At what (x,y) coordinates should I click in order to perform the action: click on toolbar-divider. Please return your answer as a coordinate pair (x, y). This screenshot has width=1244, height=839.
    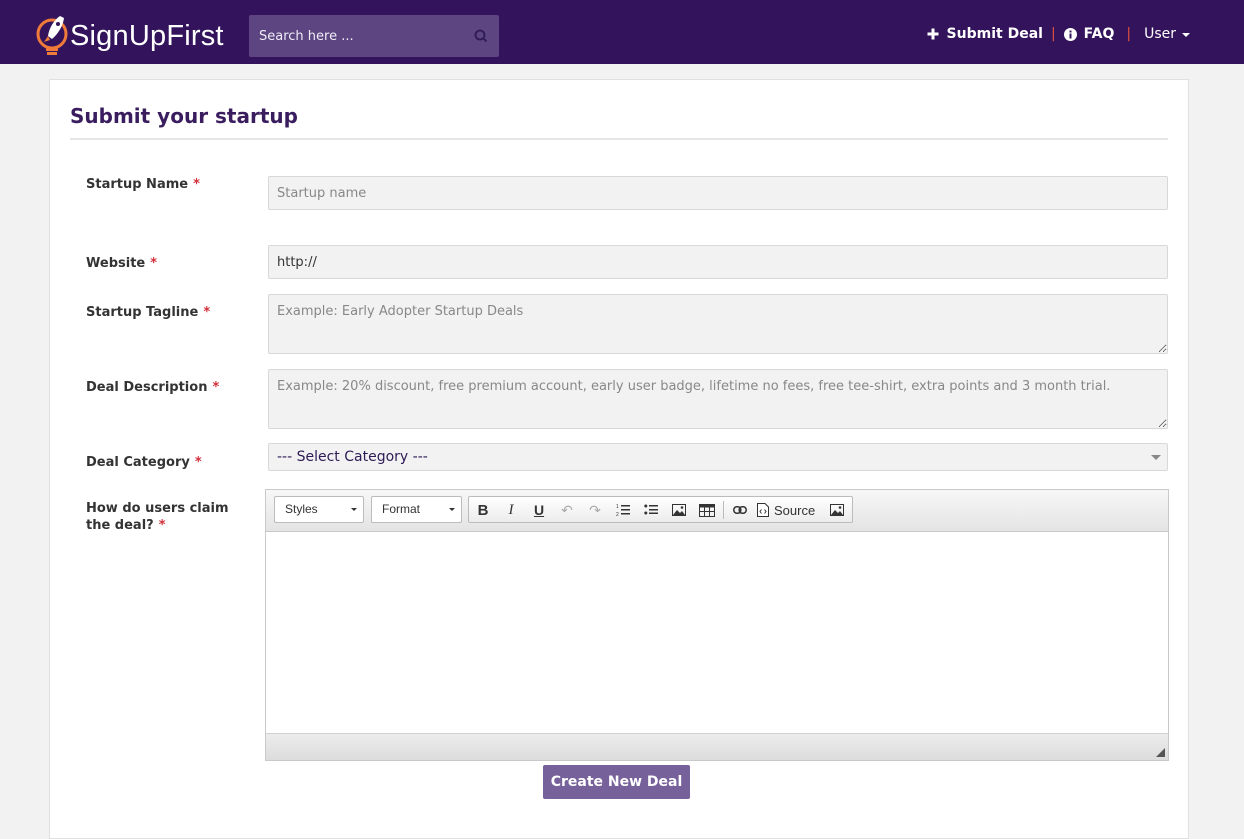
    Looking at the image, I should click on (723, 510).